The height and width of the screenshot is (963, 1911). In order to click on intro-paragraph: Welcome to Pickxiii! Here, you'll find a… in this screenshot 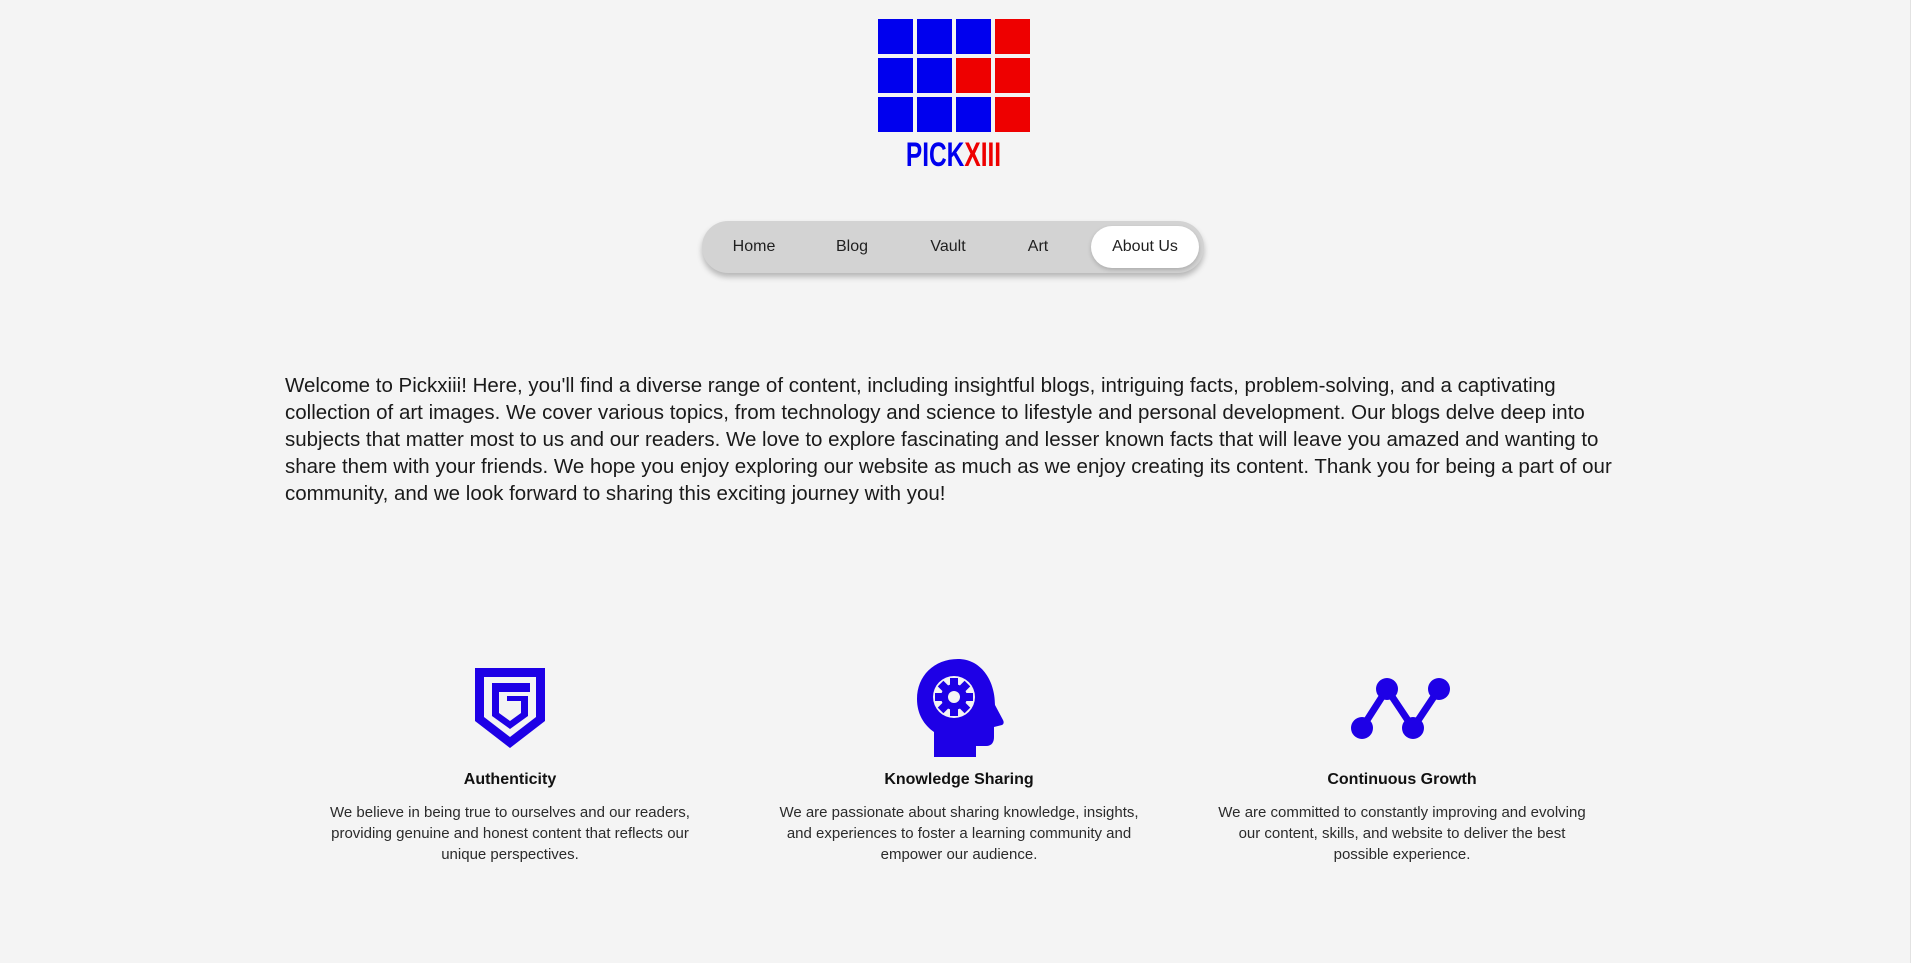, I will do `click(948, 439)`.